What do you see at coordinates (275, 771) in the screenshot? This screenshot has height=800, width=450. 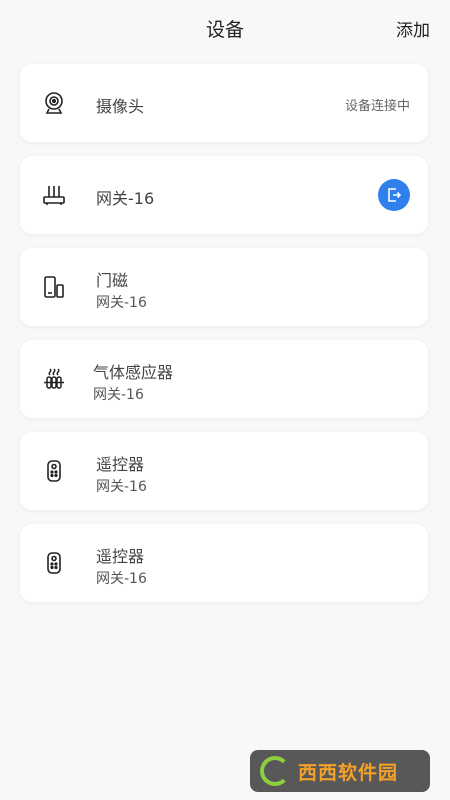 I see `logo-c-icon` at bounding box center [275, 771].